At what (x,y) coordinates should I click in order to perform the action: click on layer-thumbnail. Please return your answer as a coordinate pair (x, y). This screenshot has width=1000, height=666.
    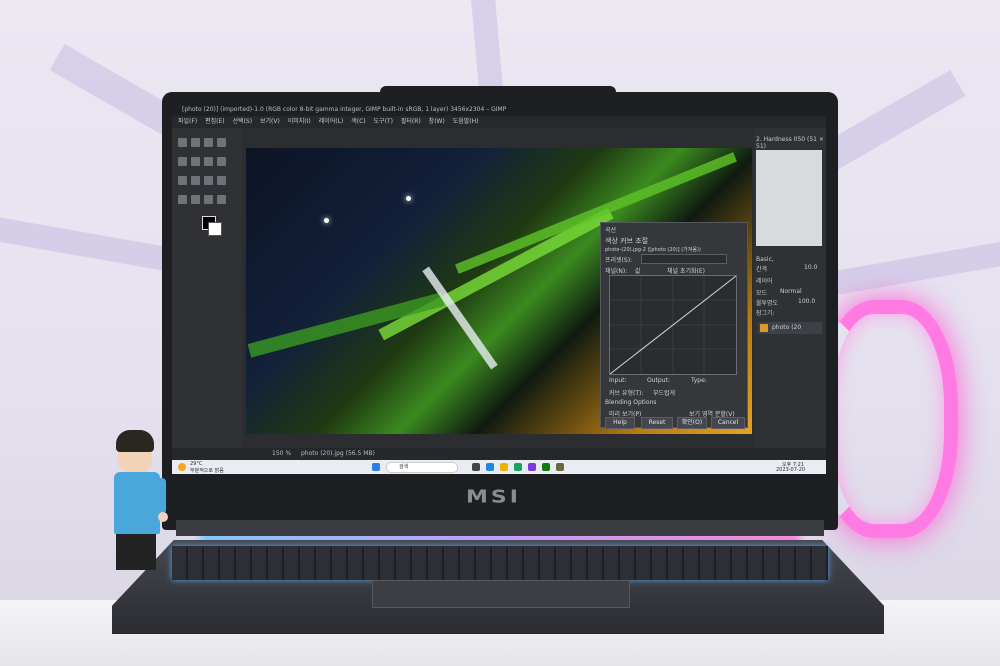
    Looking at the image, I should click on (764, 328).